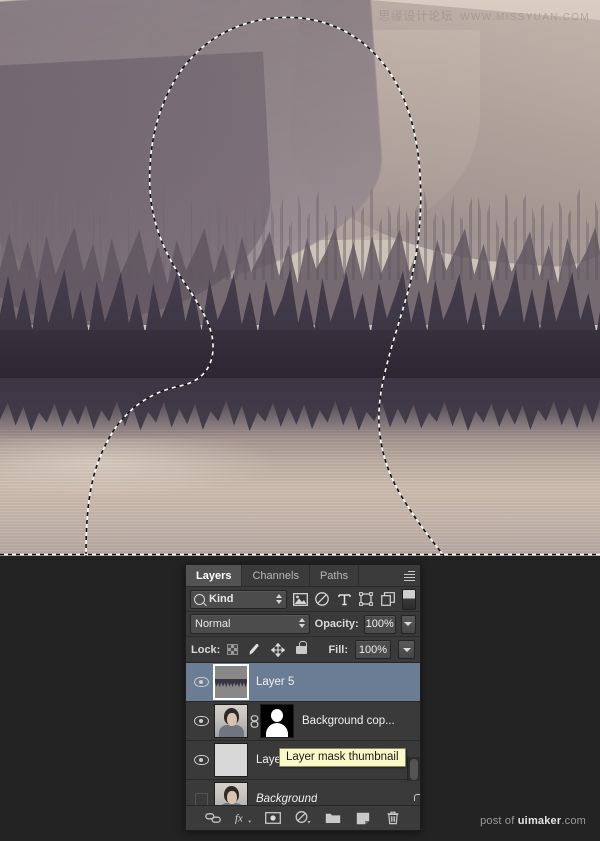 The width and height of the screenshot is (600, 841). I want to click on fill-slider-button, so click(406, 649).